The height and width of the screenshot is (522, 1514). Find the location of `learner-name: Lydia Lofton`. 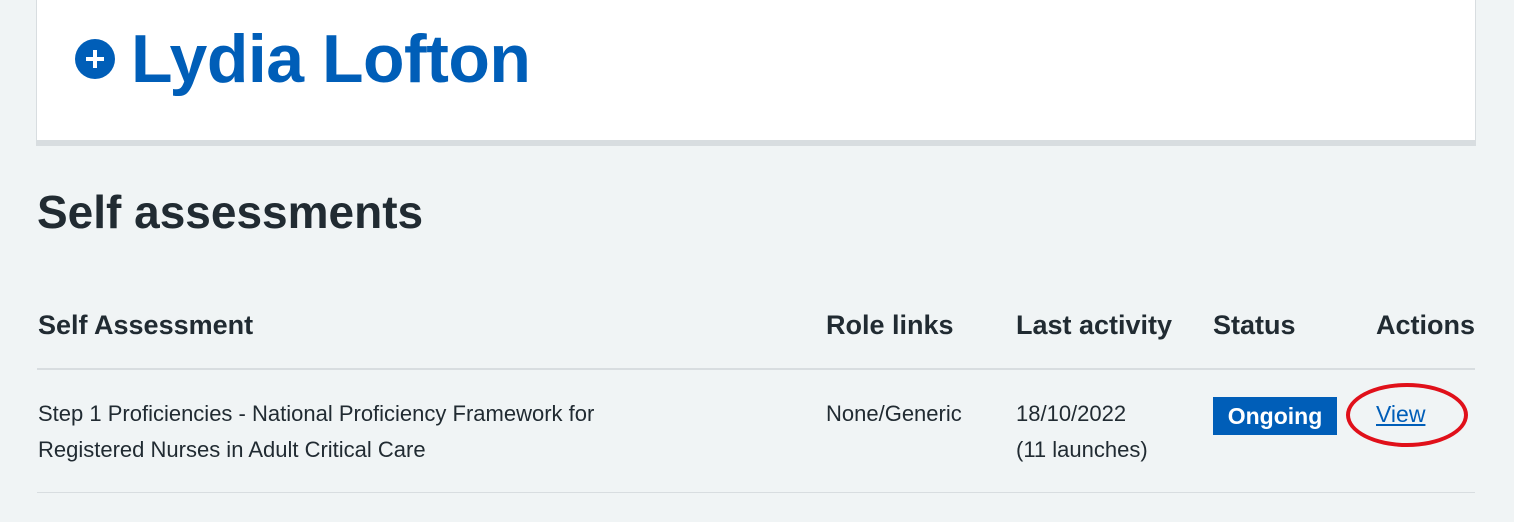

learner-name: Lydia Lofton is located at coordinates (331, 59).